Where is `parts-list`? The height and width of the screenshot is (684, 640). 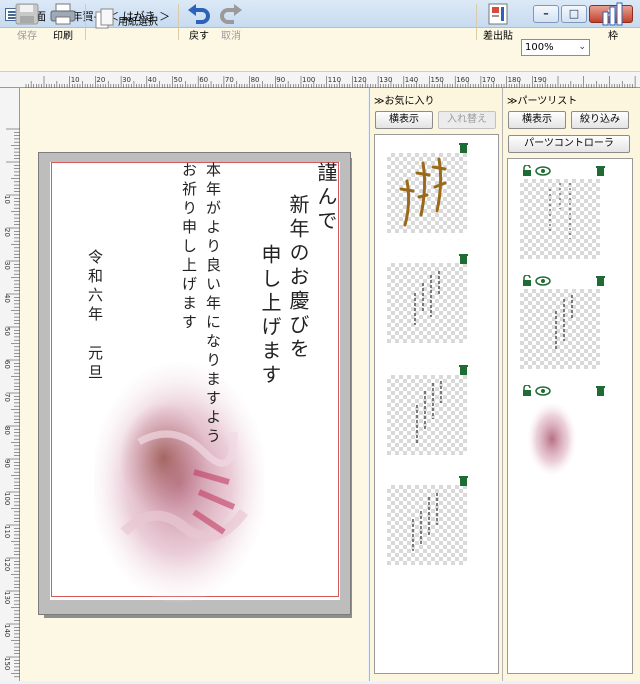 parts-list is located at coordinates (570, 416).